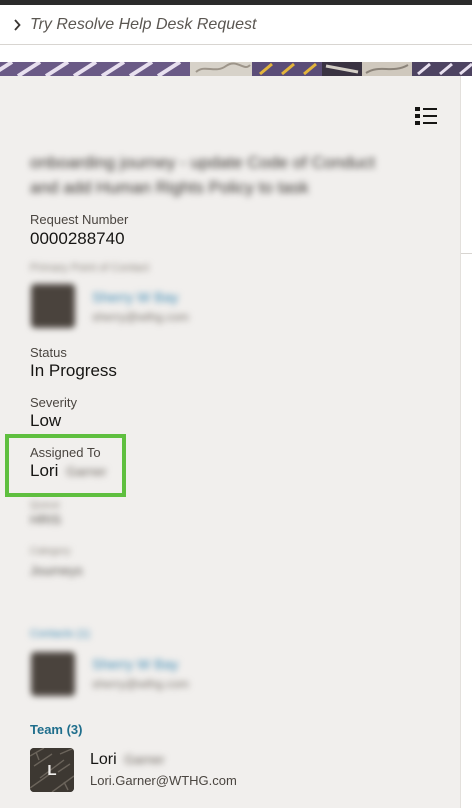 The image size is (472, 808). What do you see at coordinates (143, 25) in the screenshot?
I see `breadcrumb-label: Try Resolve Help Desk Request` at bounding box center [143, 25].